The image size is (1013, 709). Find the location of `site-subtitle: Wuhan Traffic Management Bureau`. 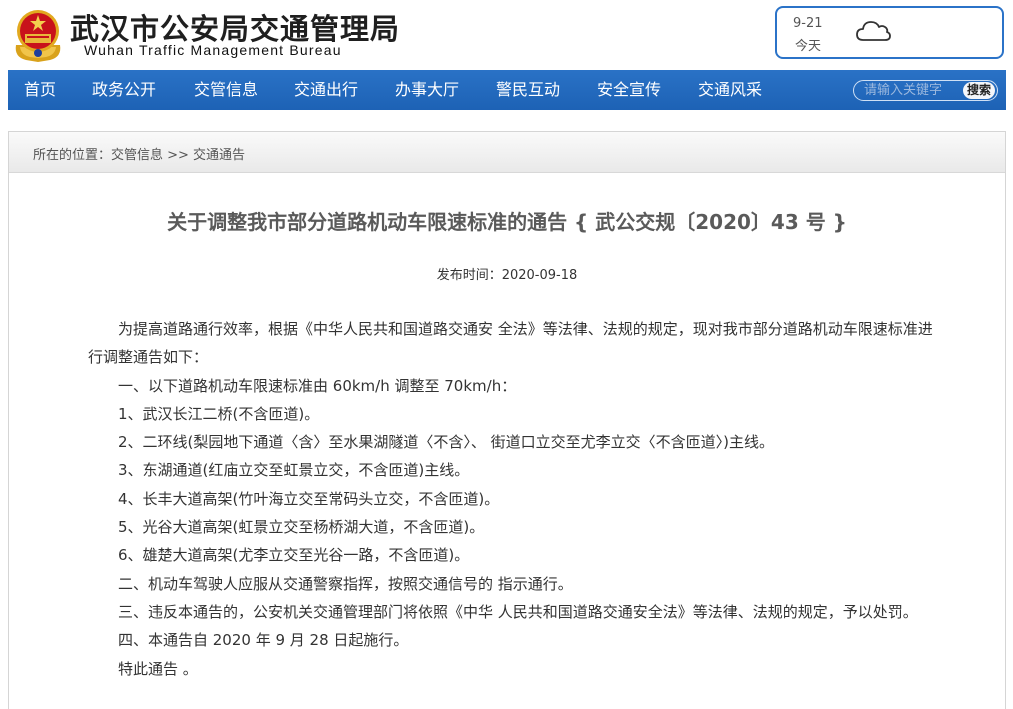

site-subtitle: Wuhan Traffic Management Bureau is located at coordinates (213, 50).